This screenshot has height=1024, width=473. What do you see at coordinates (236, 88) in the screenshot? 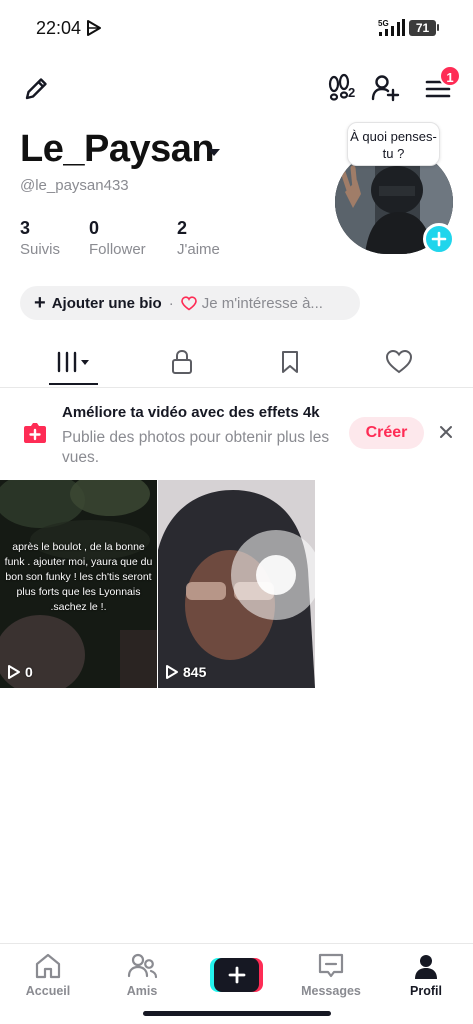
I see `profile-top-bar: 2 1` at bounding box center [236, 88].